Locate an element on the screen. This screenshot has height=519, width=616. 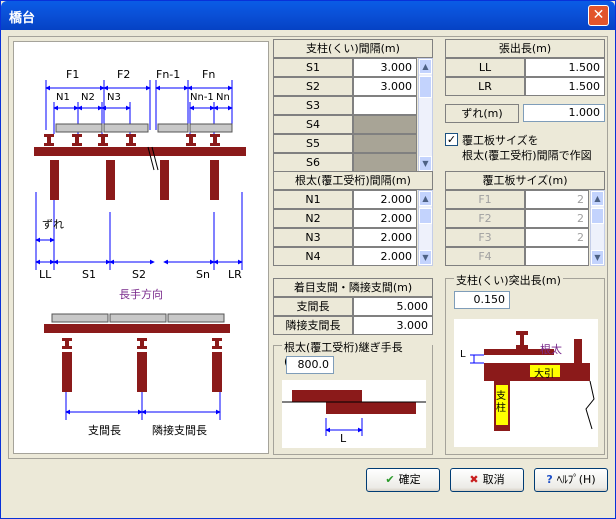
ok-button: ✔ 確定 is located at coordinates (403, 480).